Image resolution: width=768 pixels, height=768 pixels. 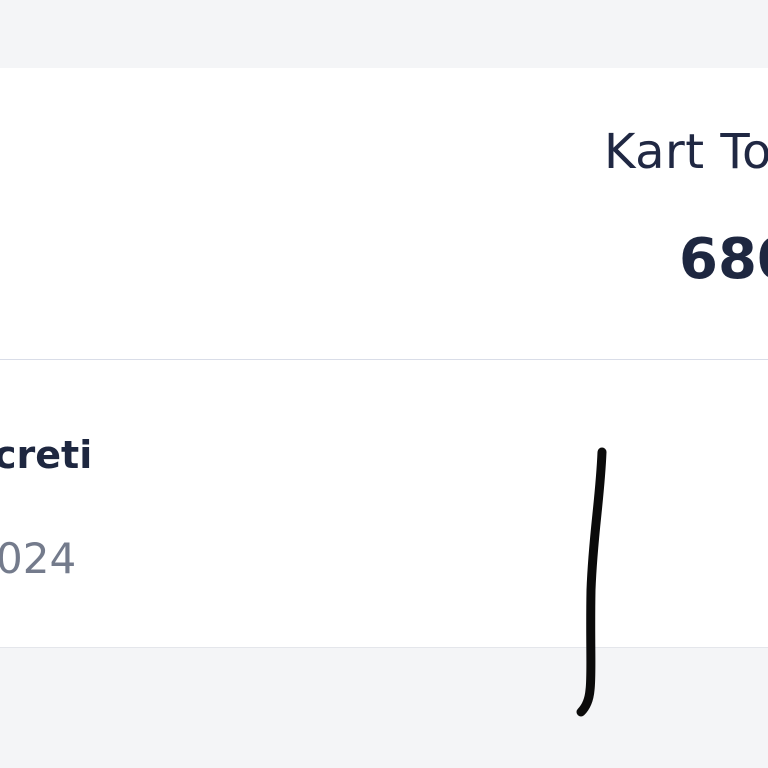 What do you see at coordinates (686, 152) in the screenshot?
I see `card-total-label: Kart To` at bounding box center [686, 152].